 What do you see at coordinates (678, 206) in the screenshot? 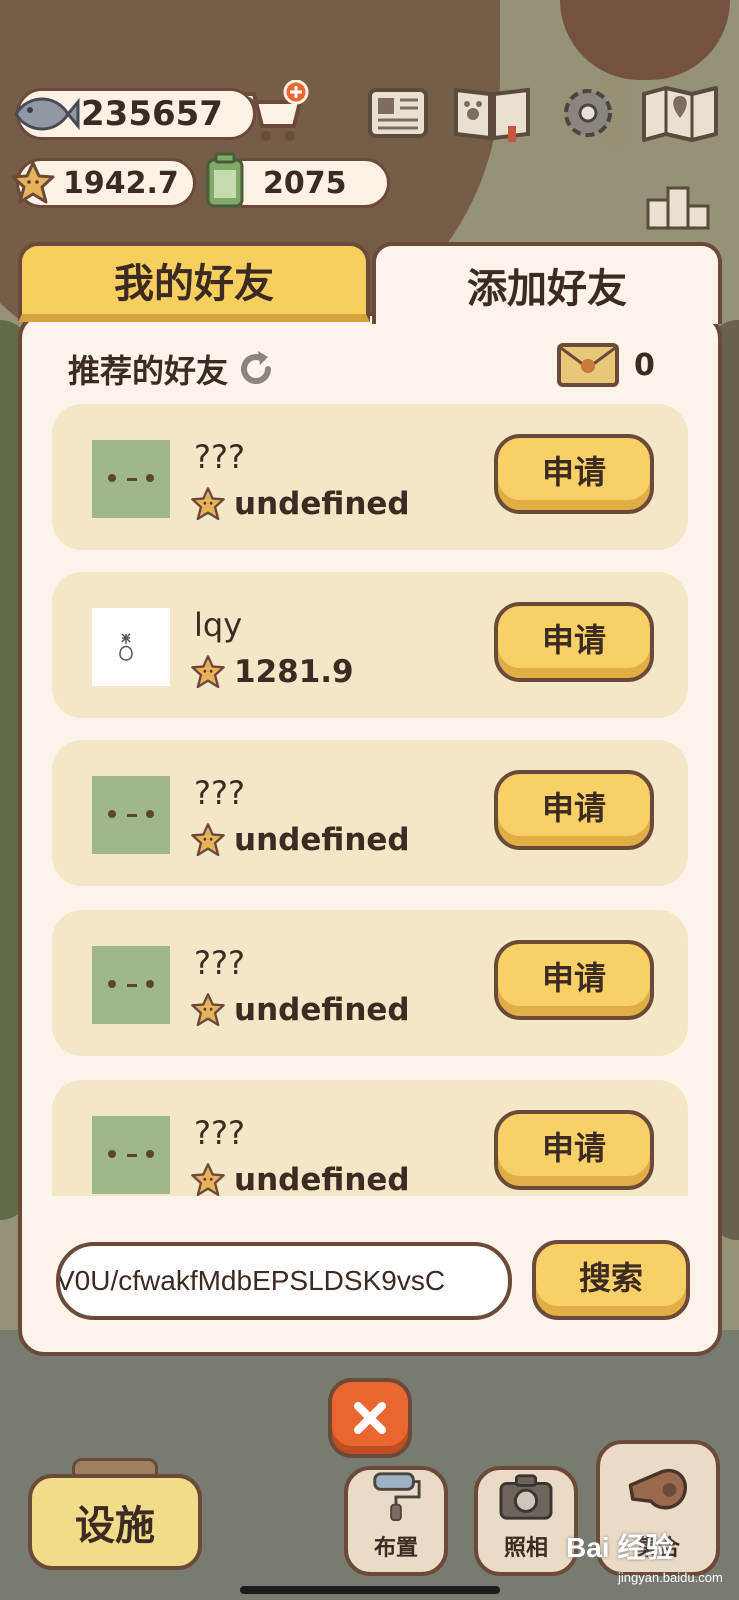
I see `ranking-icon` at bounding box center [678, 206].